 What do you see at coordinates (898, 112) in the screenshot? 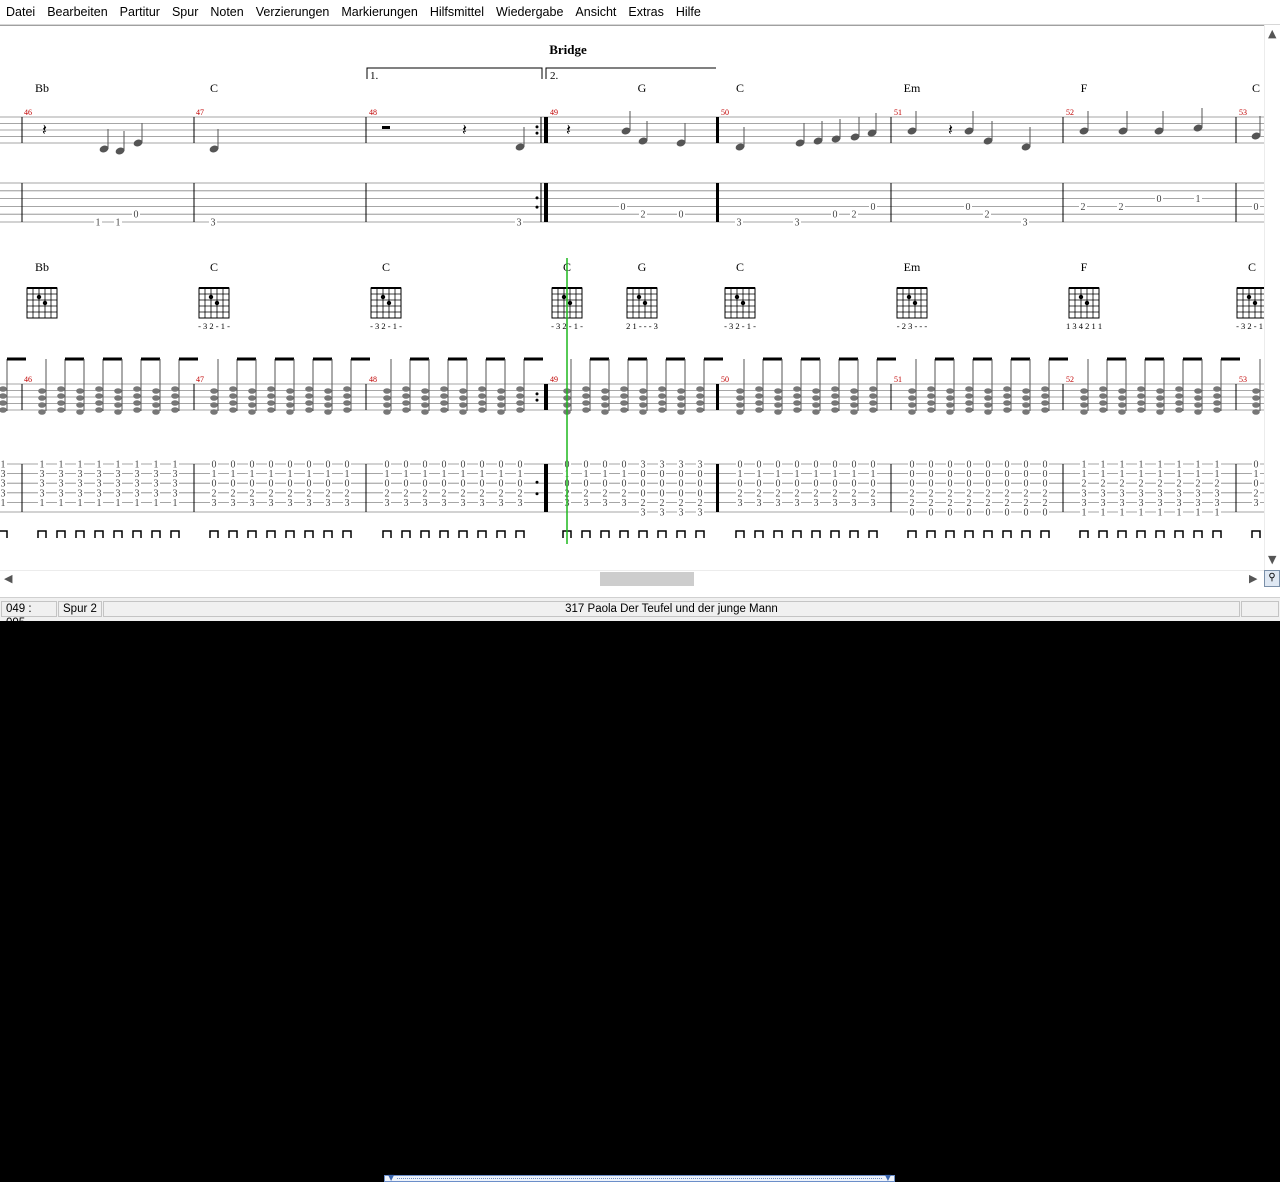
I see `measure-number: 51` at bounding box center [898, 112].